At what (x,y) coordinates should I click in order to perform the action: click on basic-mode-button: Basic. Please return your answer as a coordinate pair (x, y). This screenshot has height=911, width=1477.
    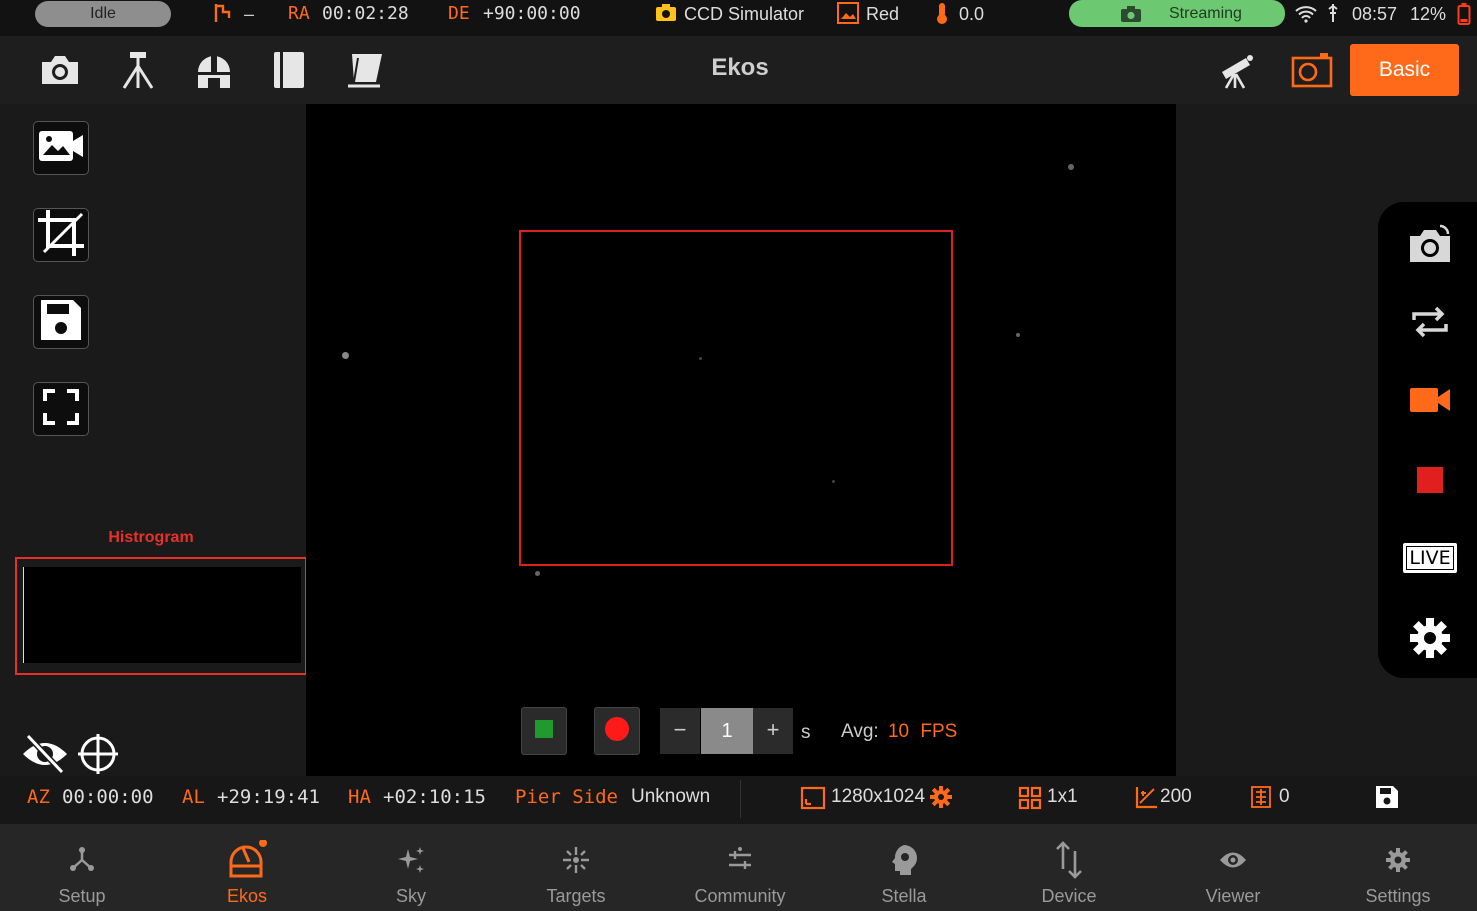
    Looking at the image, I should click on (1404, 70).